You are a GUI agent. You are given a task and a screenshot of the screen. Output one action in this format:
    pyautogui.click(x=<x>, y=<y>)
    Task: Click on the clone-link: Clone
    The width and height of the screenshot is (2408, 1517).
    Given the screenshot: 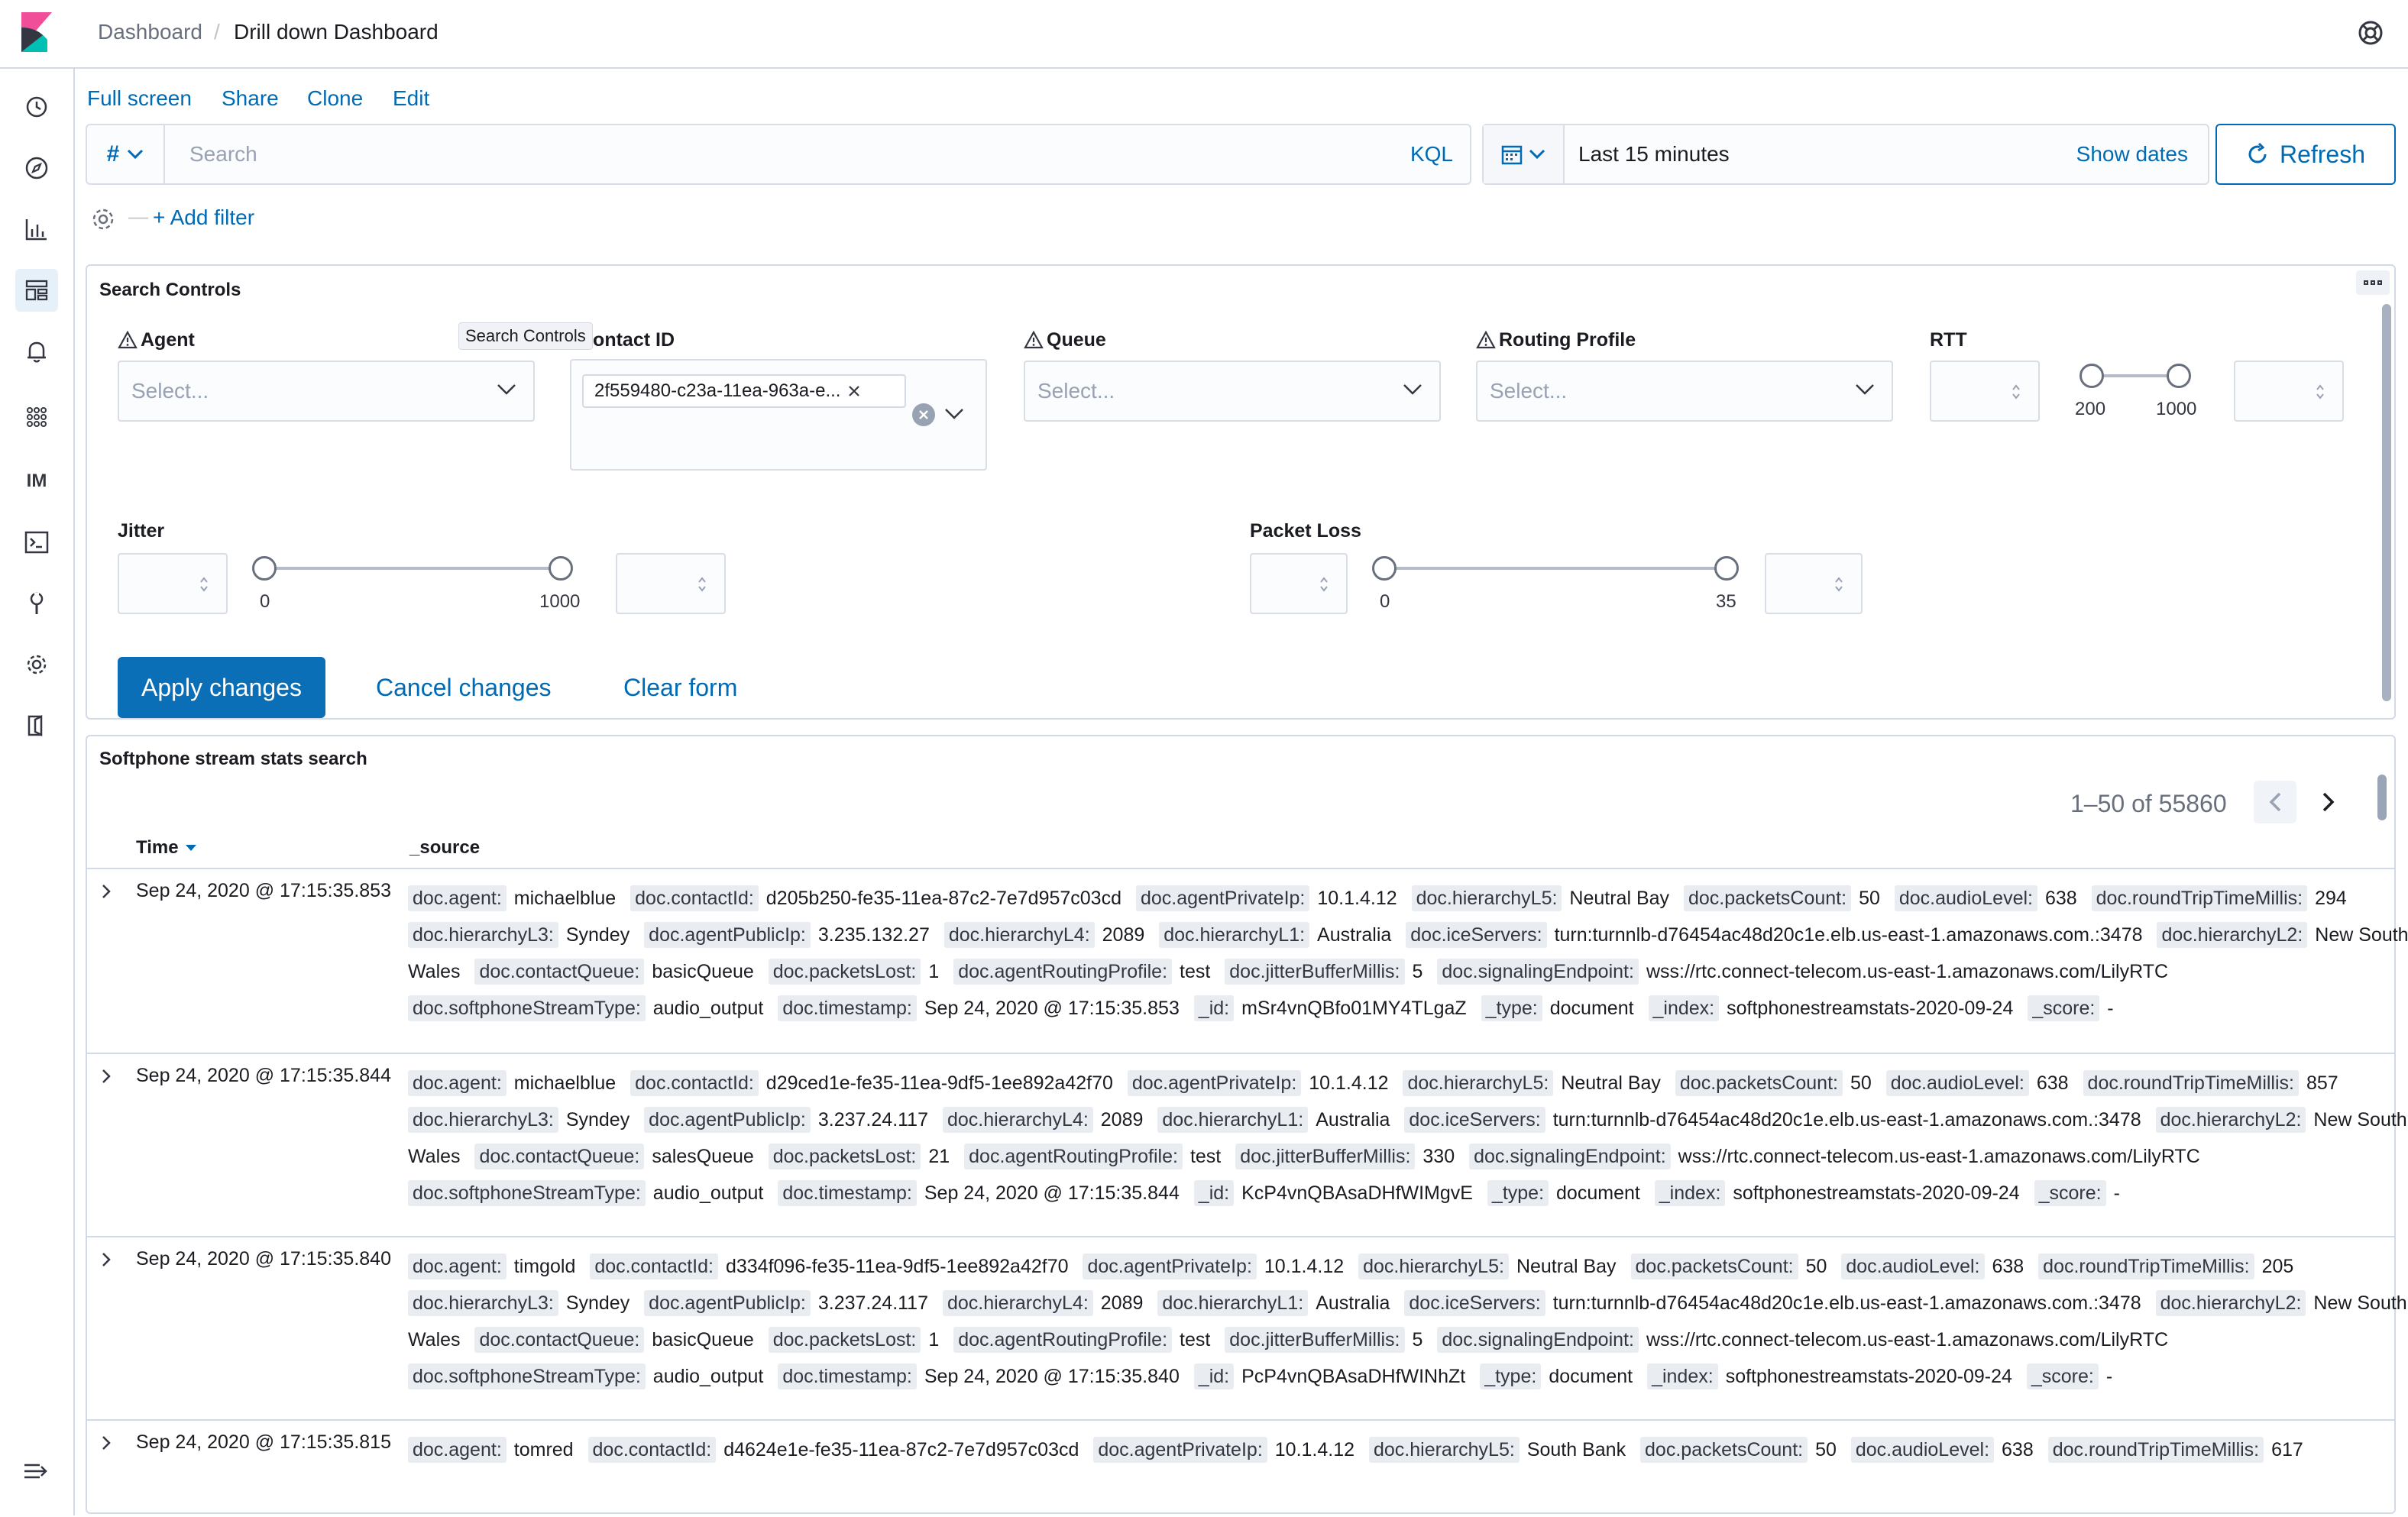 What is the action you would take?
    pyautogui.click(x=335, y=99)
    